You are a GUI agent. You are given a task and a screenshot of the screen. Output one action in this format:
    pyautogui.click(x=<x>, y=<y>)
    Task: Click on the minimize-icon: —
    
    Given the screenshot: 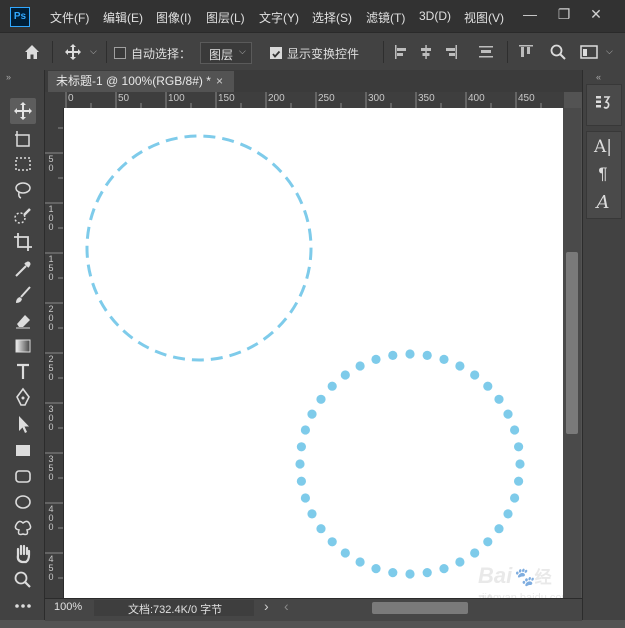 What is the action you would take?
    pyautogui.click(x=530, y=14)
    